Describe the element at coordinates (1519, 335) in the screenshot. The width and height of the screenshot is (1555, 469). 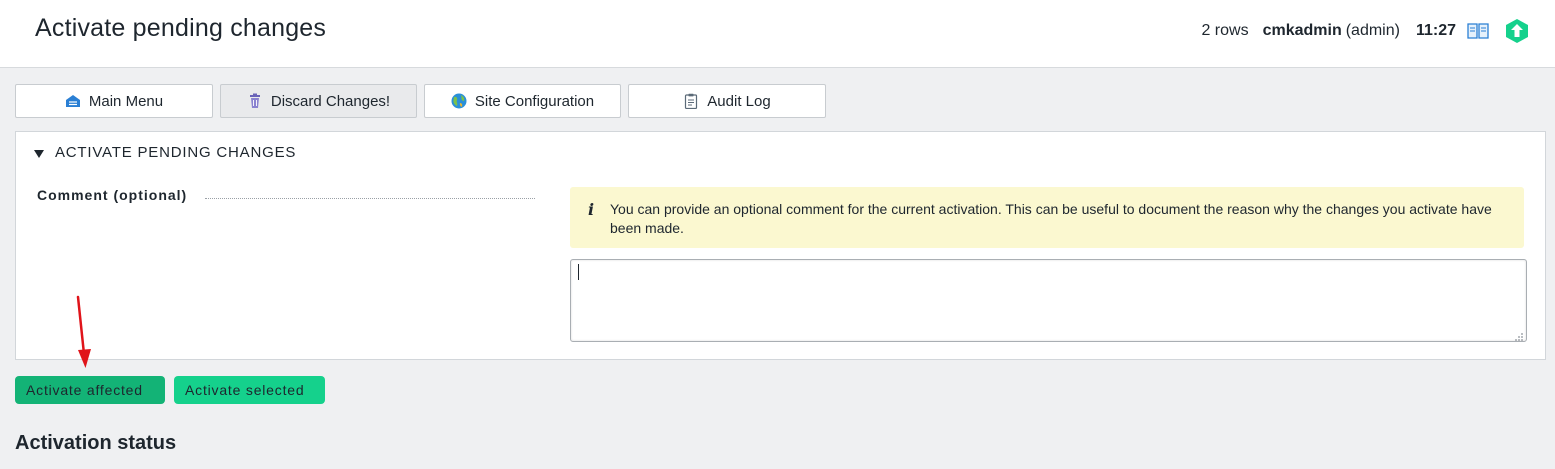
I see `resize-handle-icon` at that location.